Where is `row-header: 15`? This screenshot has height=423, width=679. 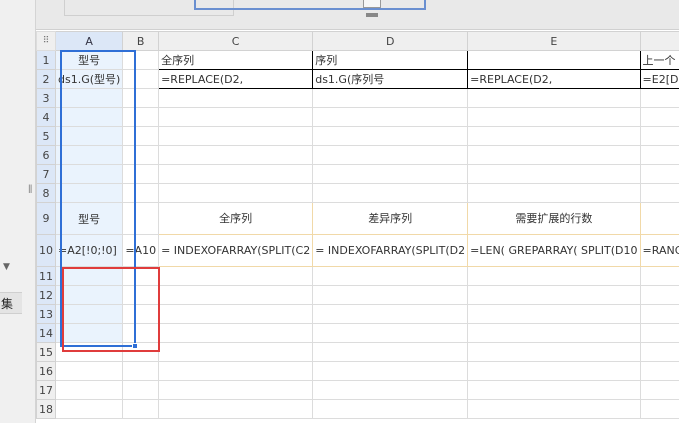 row-header: 15 is located at coordinates (46, 352).